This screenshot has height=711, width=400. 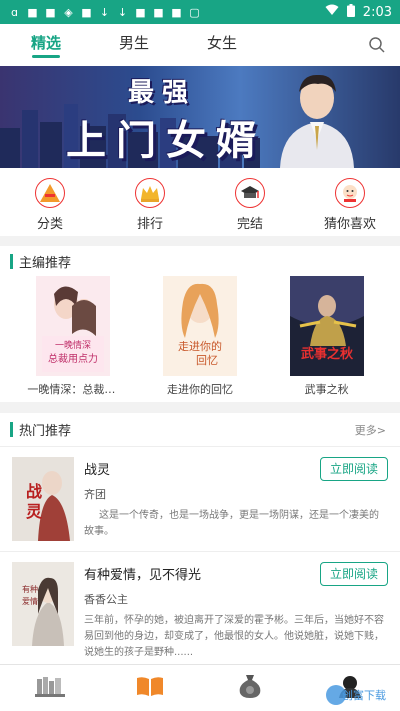 What do you see at coordinates (45, 431) in the screenshot?
I see `section-title: 热门推荐` at bounding box center [45, 431].